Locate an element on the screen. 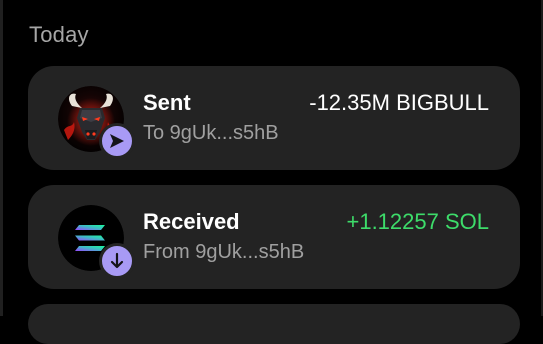  transaction-counterparty: To 9gUk...s5hB is located at coordinates (211, 133).